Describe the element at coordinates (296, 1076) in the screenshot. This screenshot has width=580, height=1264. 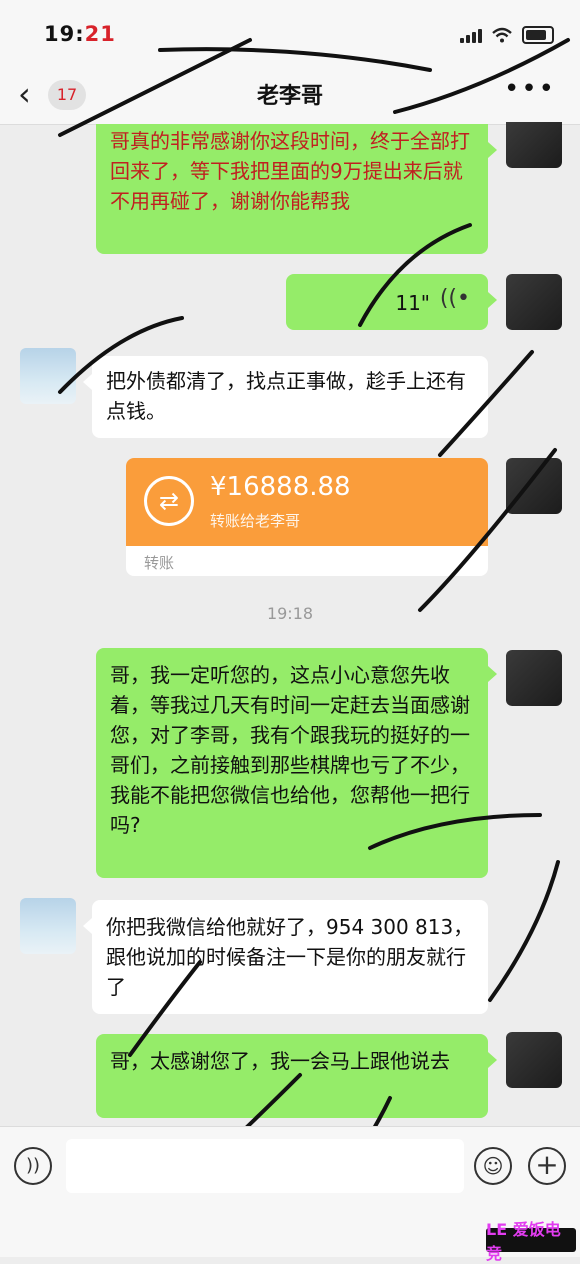
I see `message-bubble-outgoing: 哥，太感谢您了，我一会马上跟他说去` at that location.